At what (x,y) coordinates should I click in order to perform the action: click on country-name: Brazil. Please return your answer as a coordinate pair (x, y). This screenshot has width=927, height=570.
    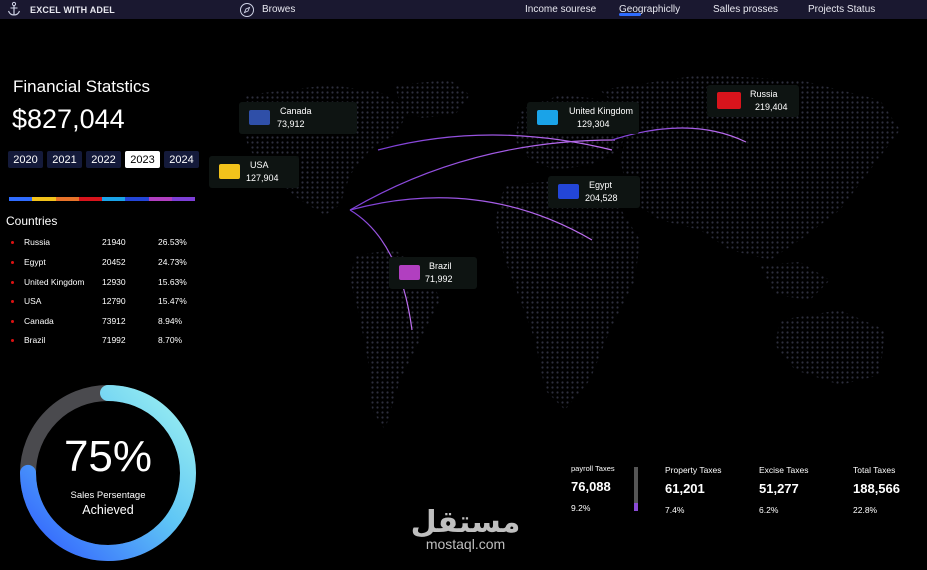
    Looking at the image, I should click on (35, 340).